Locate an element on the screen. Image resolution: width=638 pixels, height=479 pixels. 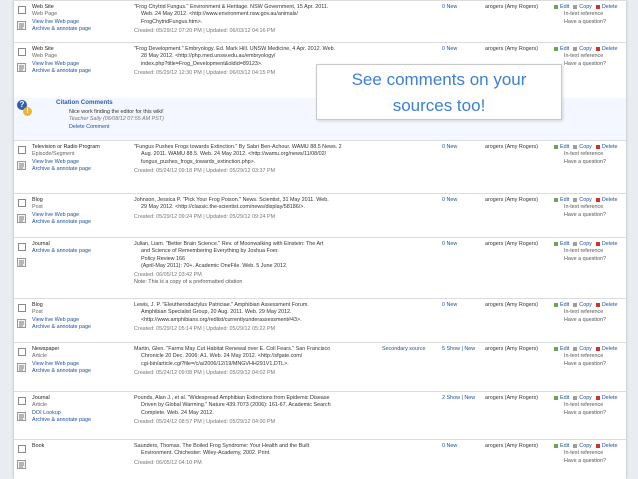
delete-icon is located at coordinates (597, 304).